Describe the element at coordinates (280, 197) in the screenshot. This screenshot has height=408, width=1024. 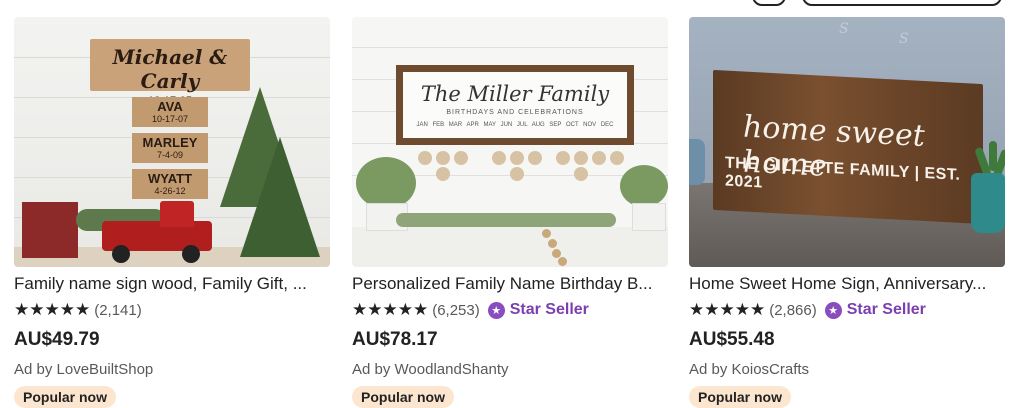
I see `tree-decor` at that location.